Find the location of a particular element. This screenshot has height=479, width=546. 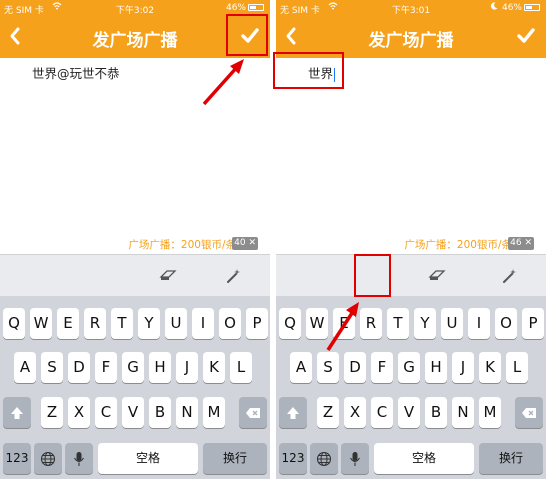

highlight-box-suggestion is located at coordinates (372, 275).